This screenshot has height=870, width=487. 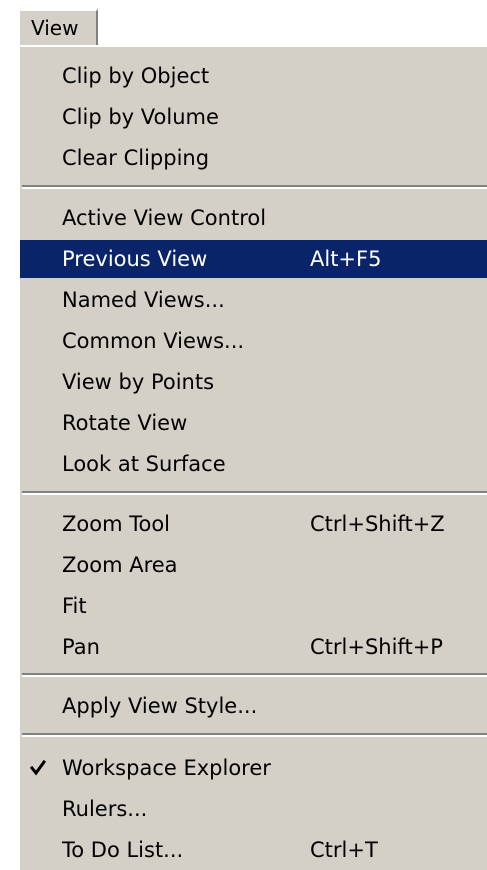 What do you see at coordinates (116, 524) in the screenshot?
I see `menu-item-label: Zoom Tool` at bounding box center [116, 524].